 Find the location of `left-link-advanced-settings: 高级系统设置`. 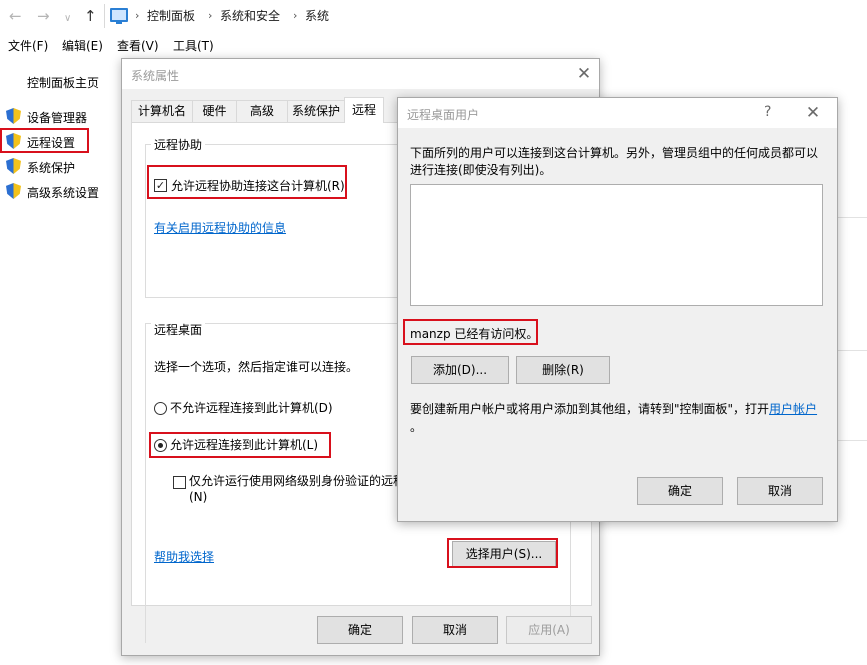

left-link-advanced-settings: 高级系统设置 is located at coordinates (60, 191).